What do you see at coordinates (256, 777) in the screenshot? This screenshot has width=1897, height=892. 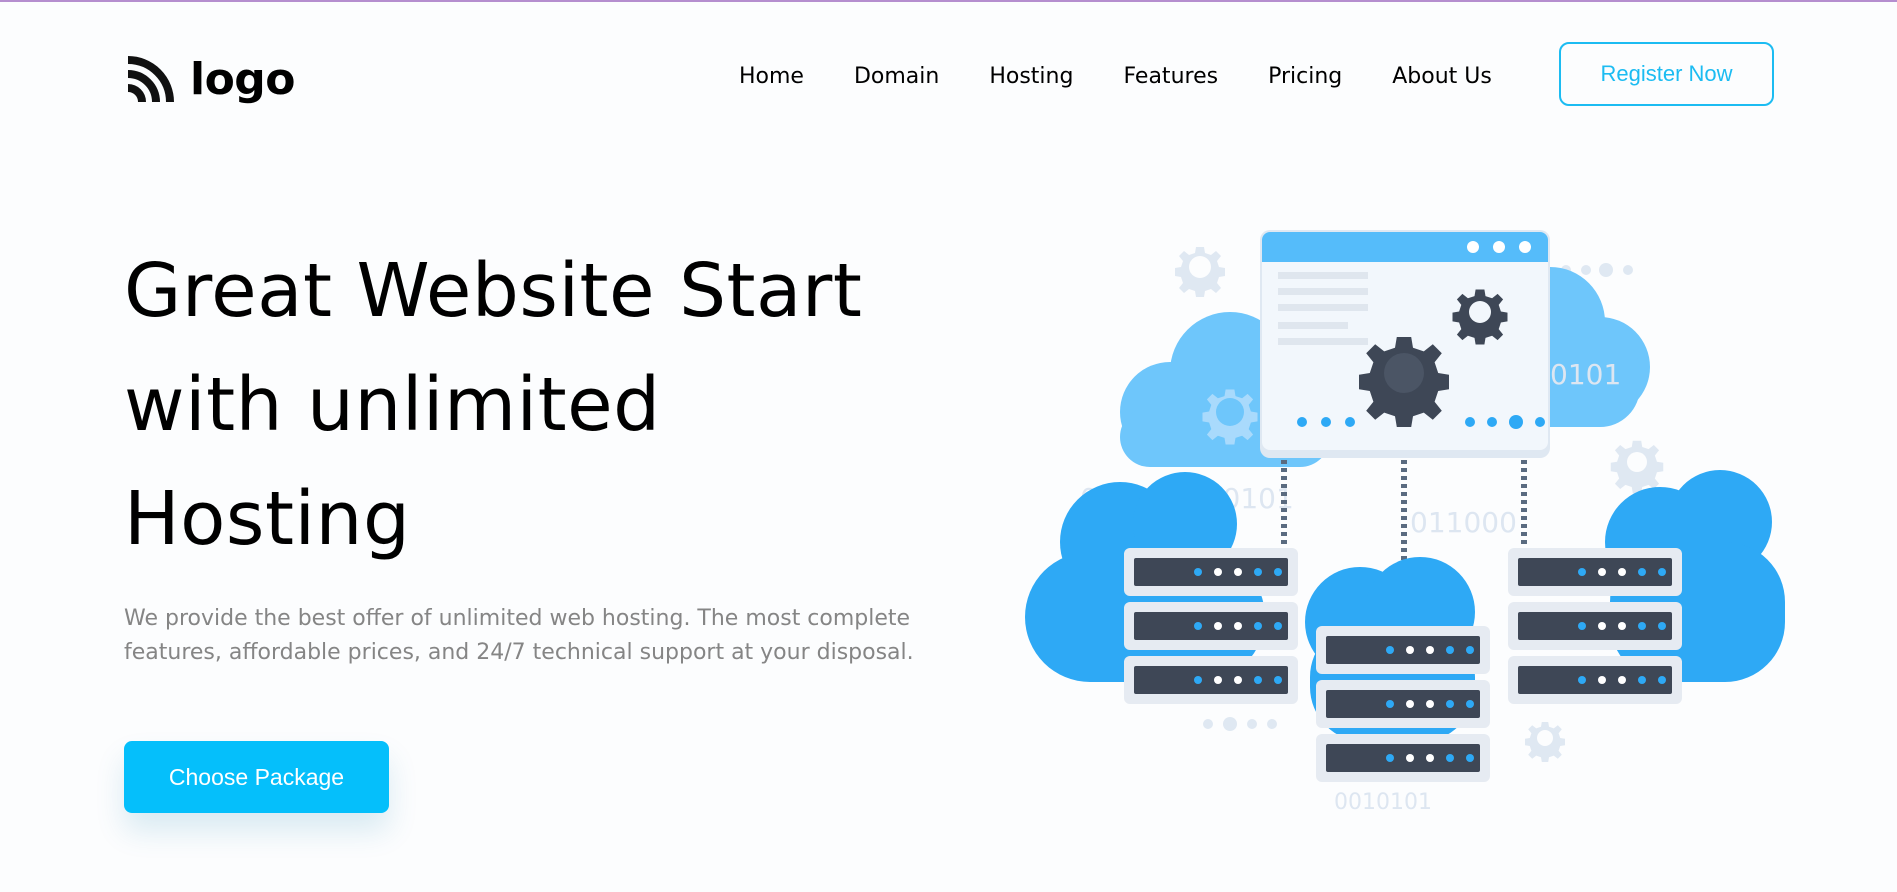 I see `choose-package-button: Choose Package` at bounding box center [256, 777].